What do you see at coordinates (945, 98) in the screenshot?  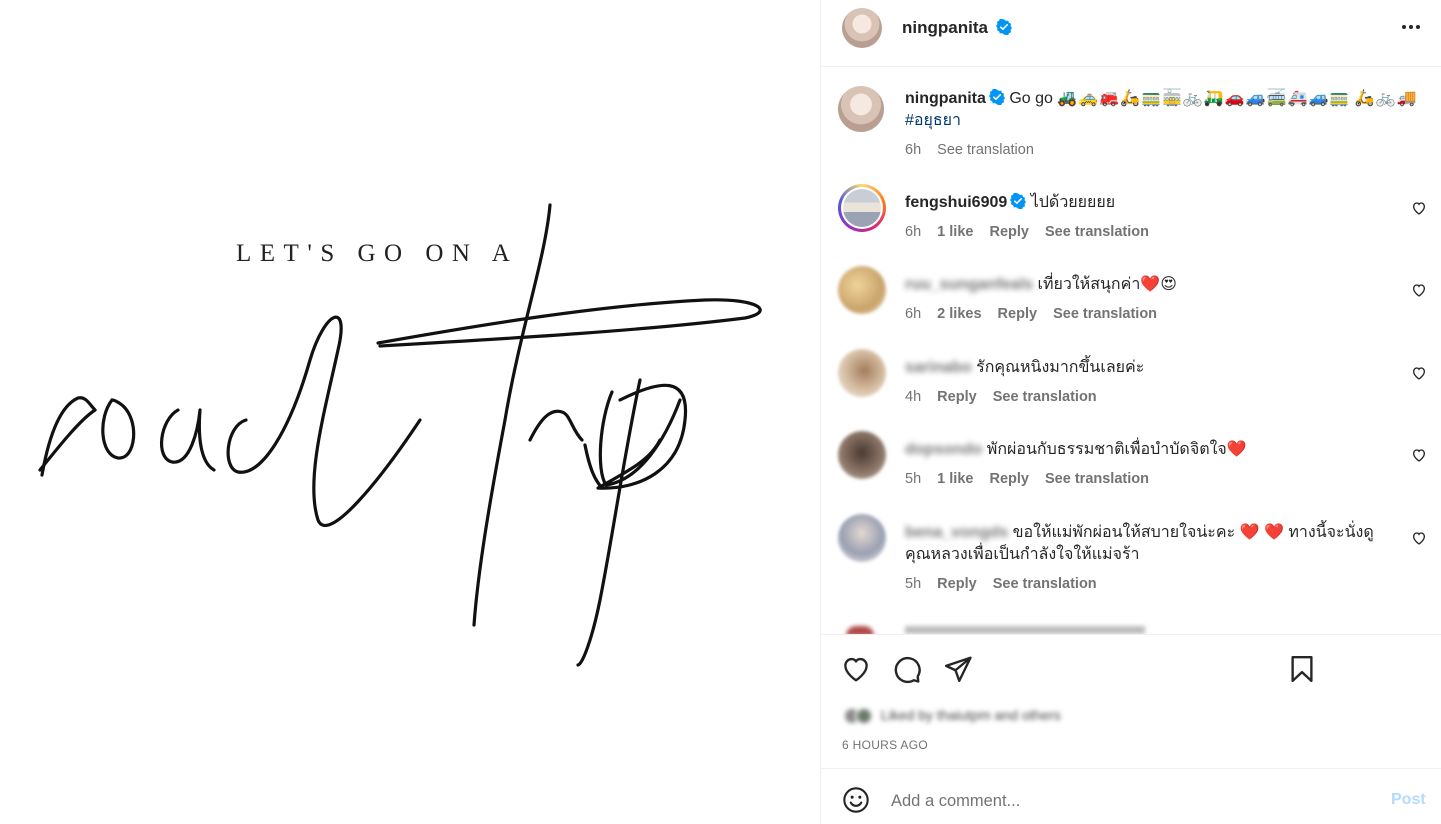 I see `caption-username: ningpanita` at bounding box center [945, 98].